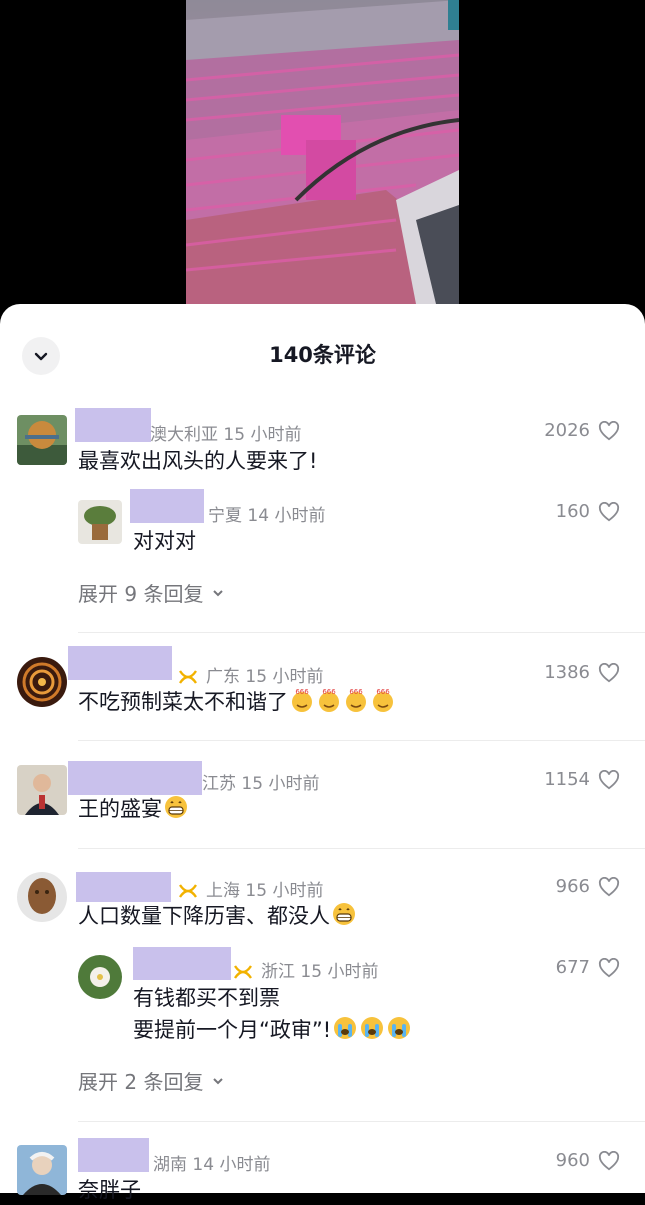  I want to click on like-button: 1154, so click(582, 779).